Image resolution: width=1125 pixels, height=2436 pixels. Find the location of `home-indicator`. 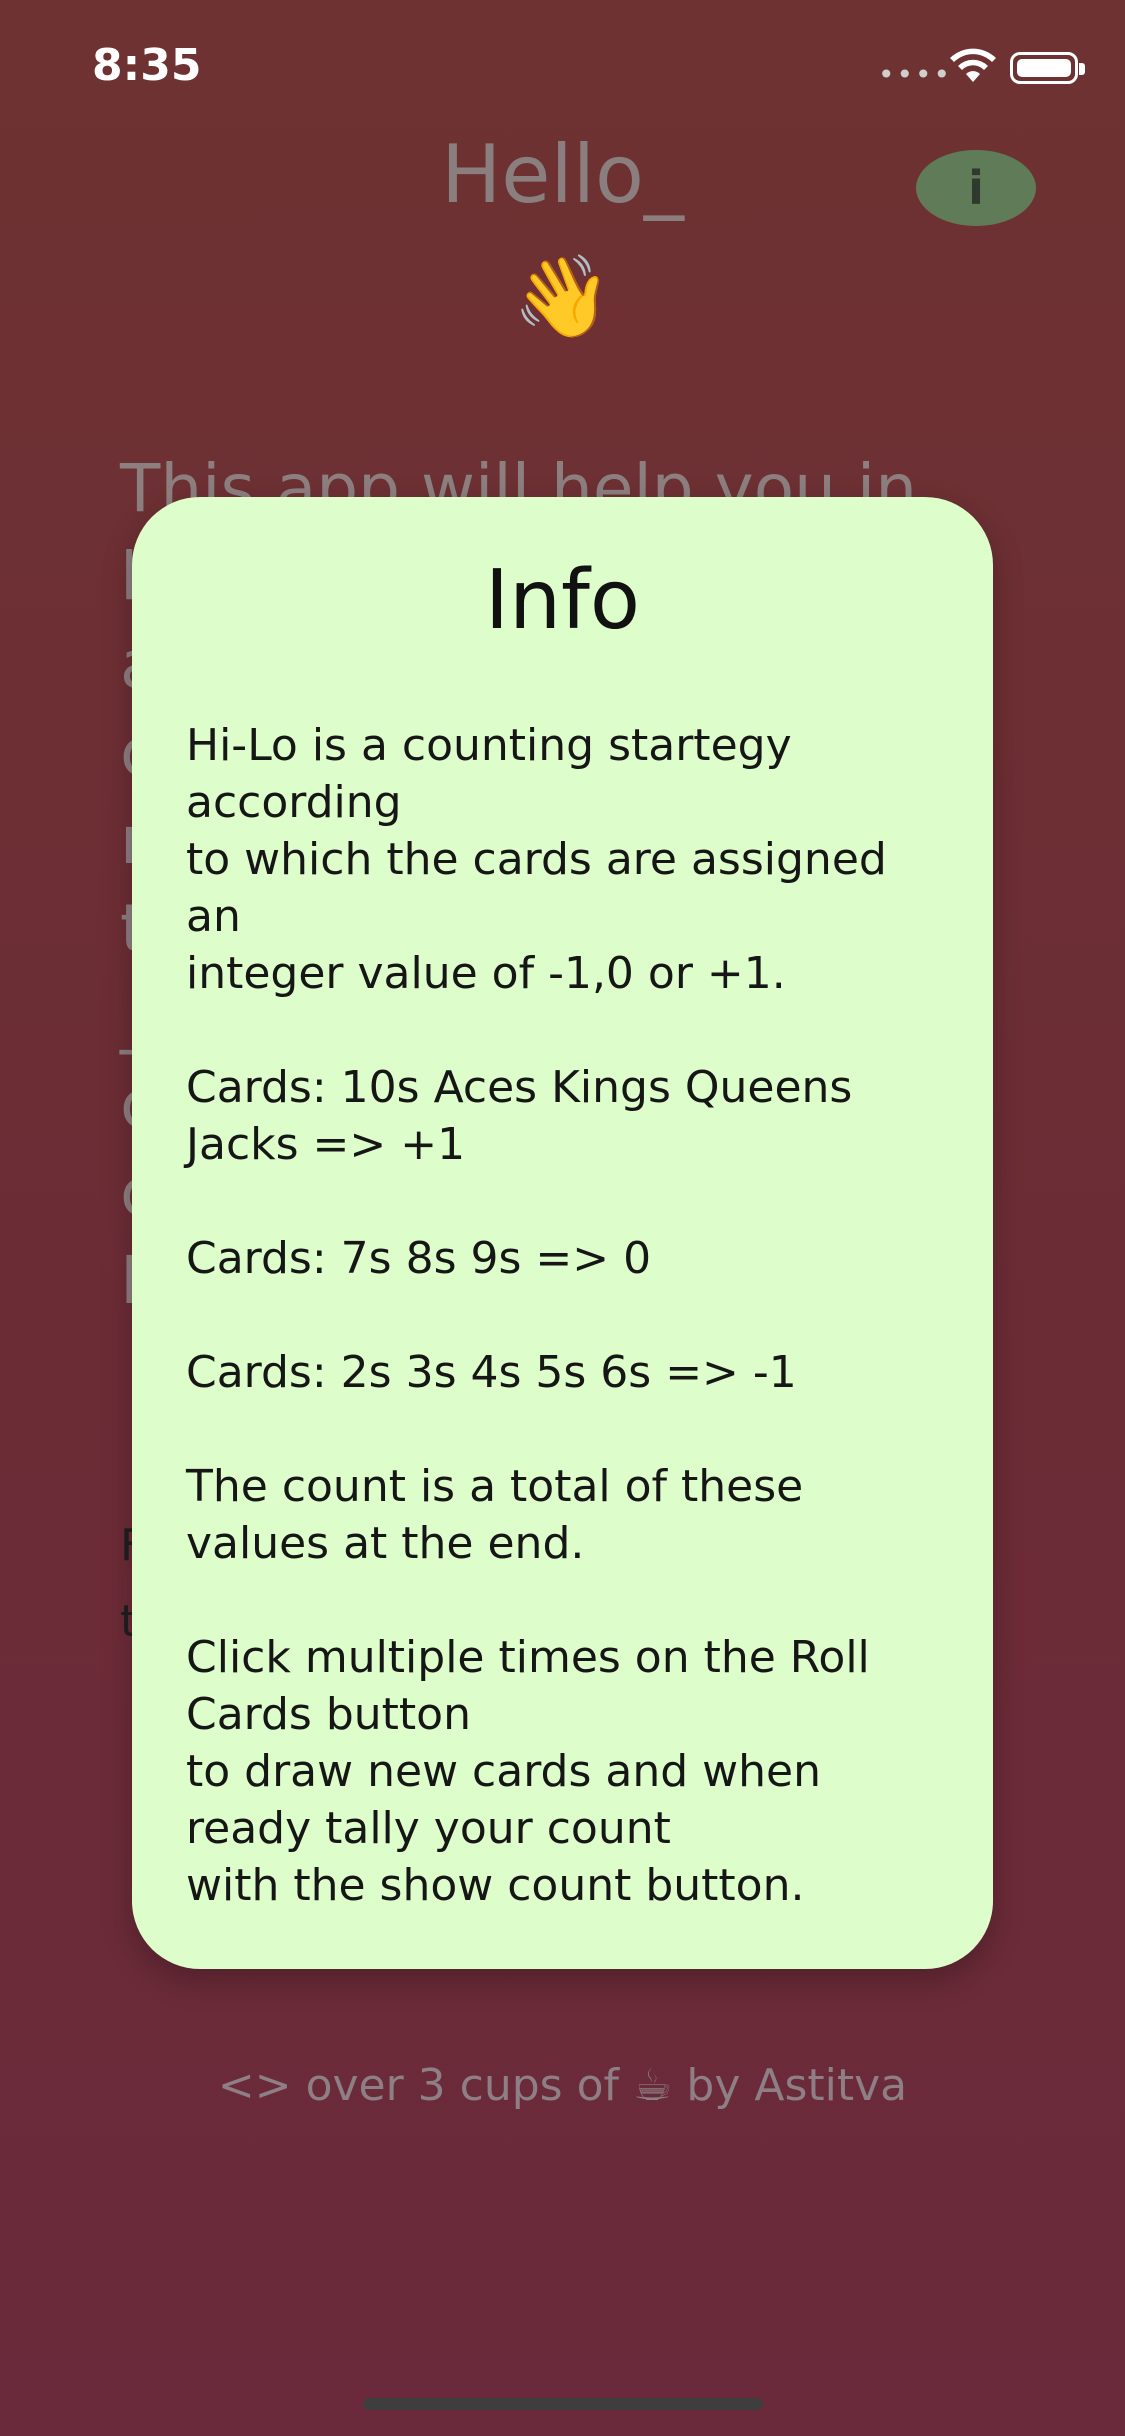

home-indicator is located at coordinates (563, 2404).